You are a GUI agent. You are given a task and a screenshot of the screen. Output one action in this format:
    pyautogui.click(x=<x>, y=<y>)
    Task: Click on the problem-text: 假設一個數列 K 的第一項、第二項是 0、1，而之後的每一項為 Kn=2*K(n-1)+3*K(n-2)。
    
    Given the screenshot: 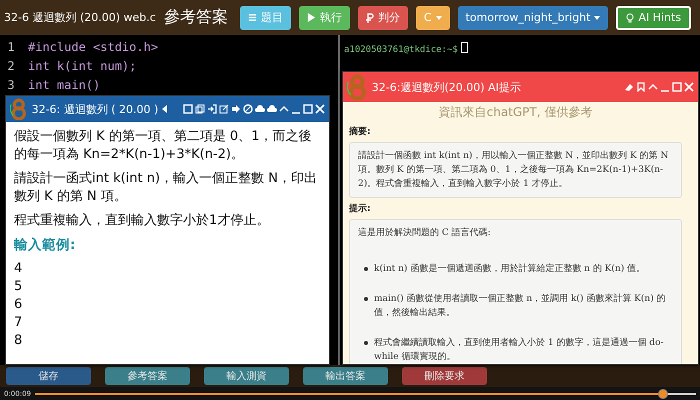 What is the action you would take?
    pyautogui.click(x=163, y=146)
    